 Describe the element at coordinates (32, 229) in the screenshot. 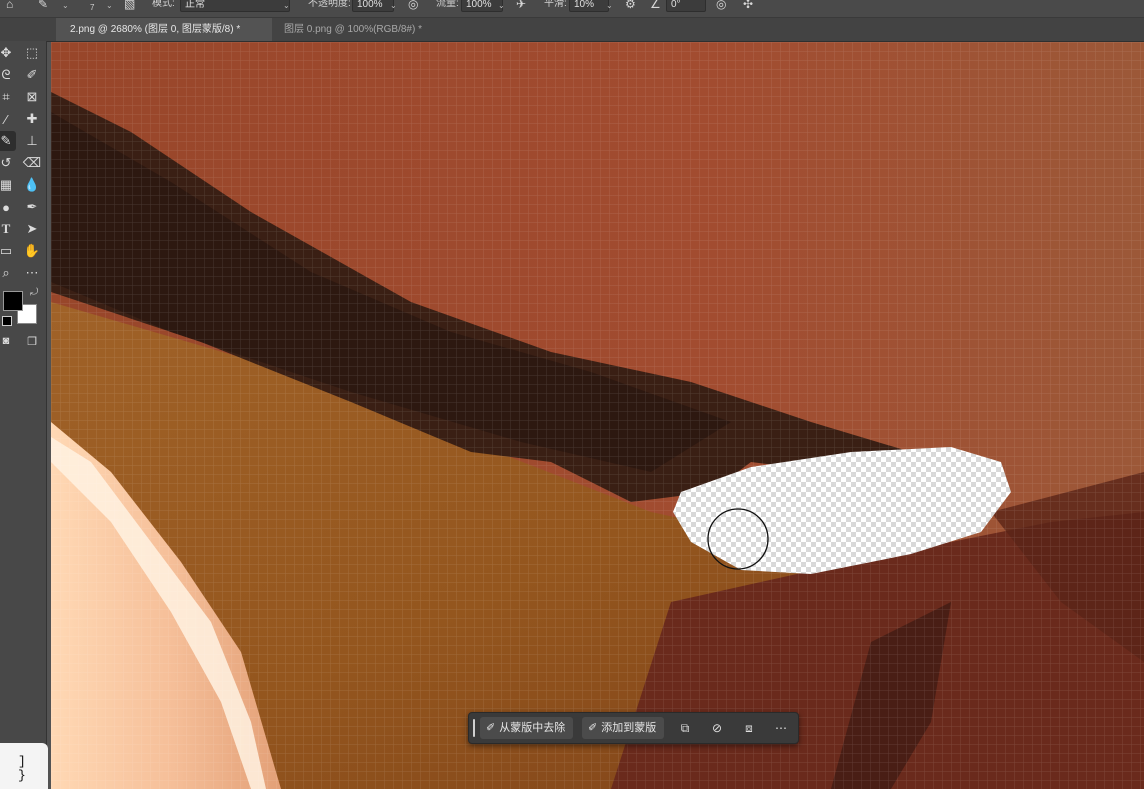

I see `path-selection-tool-icon: ➤` at that location.